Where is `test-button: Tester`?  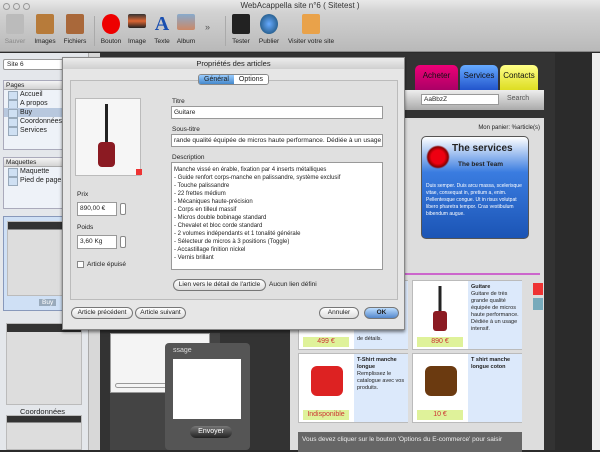 test-button: Tester is located at coordinates (241, 29).